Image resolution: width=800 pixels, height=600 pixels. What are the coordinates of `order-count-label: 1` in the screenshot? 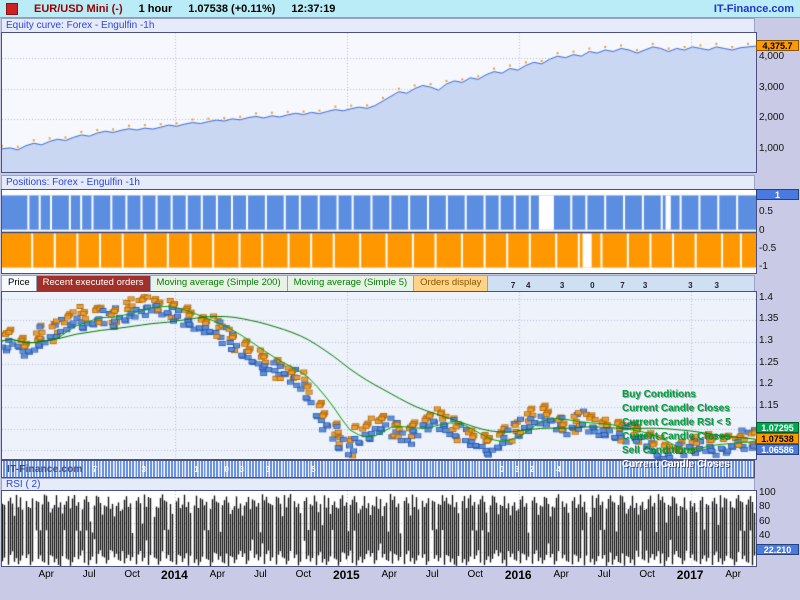 It's located at (196, 469).